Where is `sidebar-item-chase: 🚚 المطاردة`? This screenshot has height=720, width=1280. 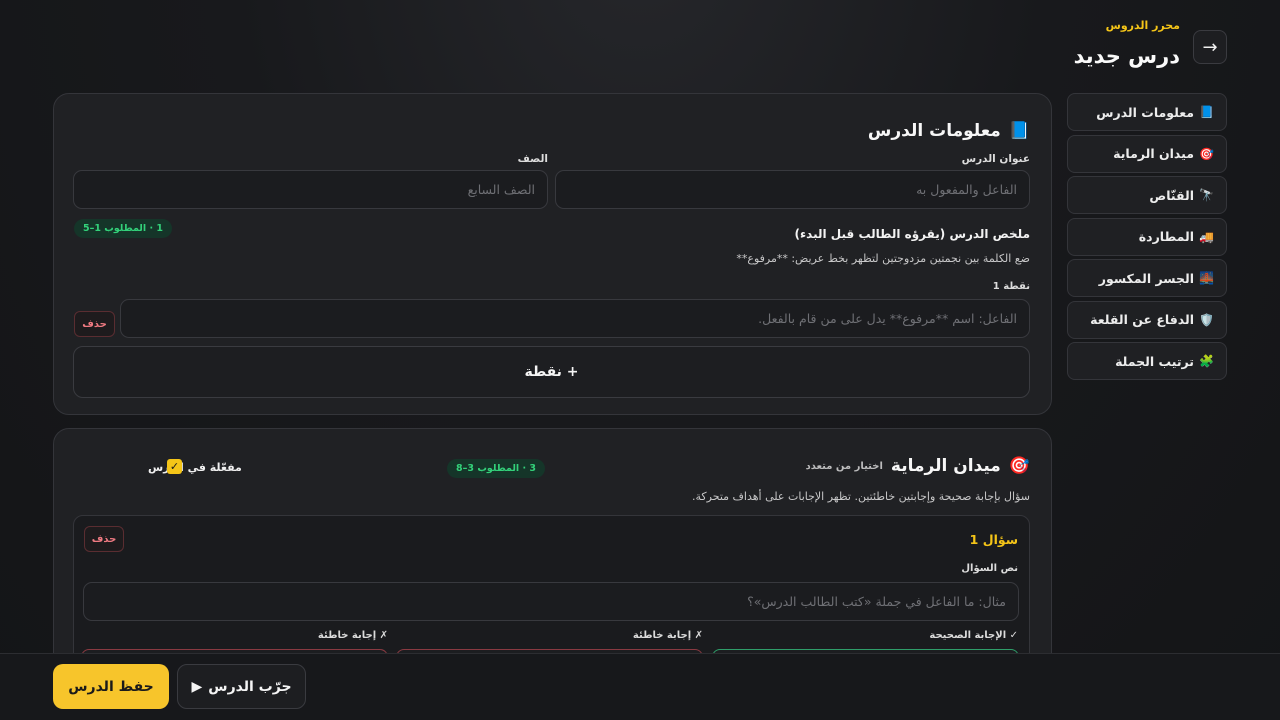
sidebar-item-chase: 🚚 المطاردة is located at coordinates (1147, 236).